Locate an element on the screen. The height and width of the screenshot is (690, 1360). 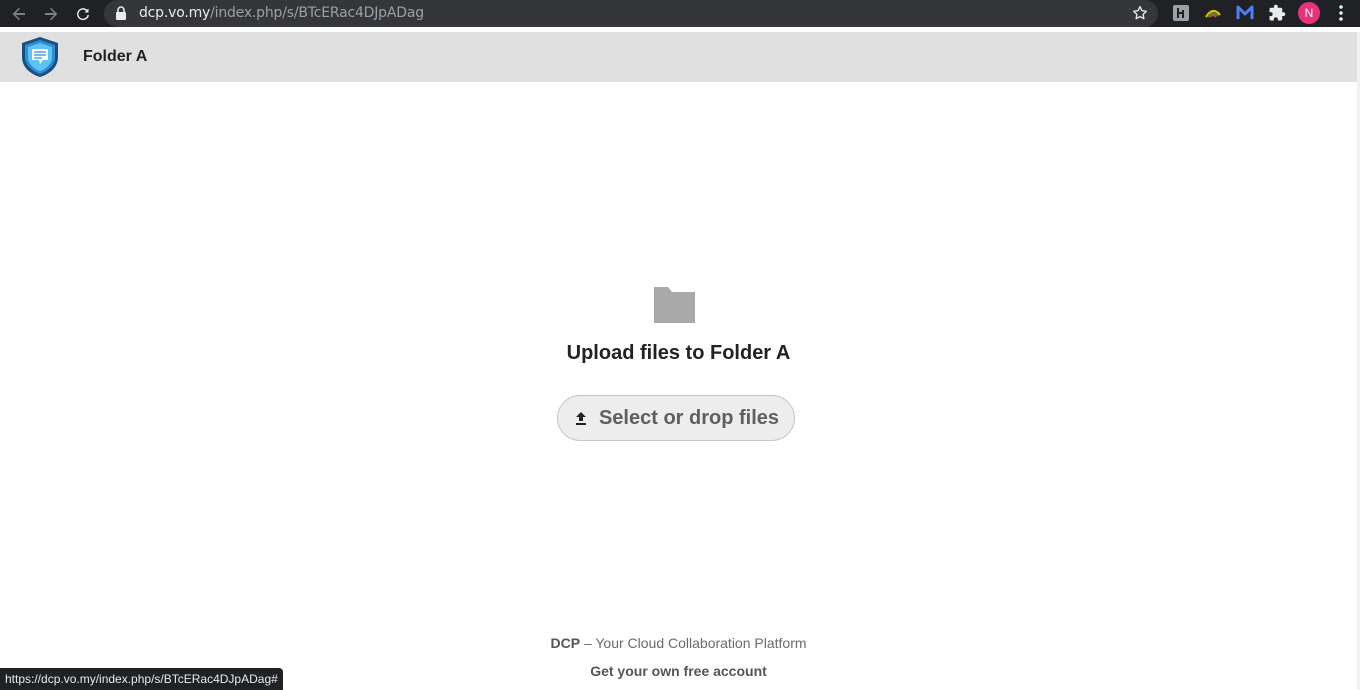
extension-1-icon is located at coordinates (1181, 13).